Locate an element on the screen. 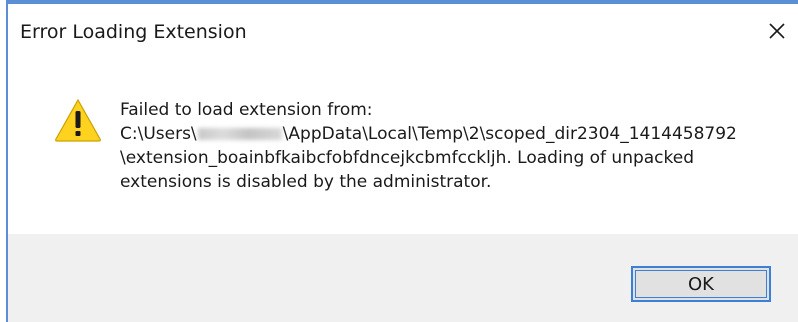 This screenshot has height=322, width=798. path-prefix: C:\Users\ is located at coordinates (158, 134).